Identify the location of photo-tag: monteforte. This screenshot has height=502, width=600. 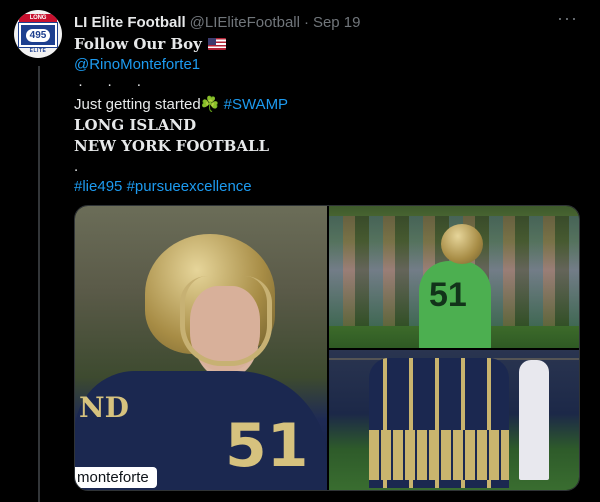
(116, 477).